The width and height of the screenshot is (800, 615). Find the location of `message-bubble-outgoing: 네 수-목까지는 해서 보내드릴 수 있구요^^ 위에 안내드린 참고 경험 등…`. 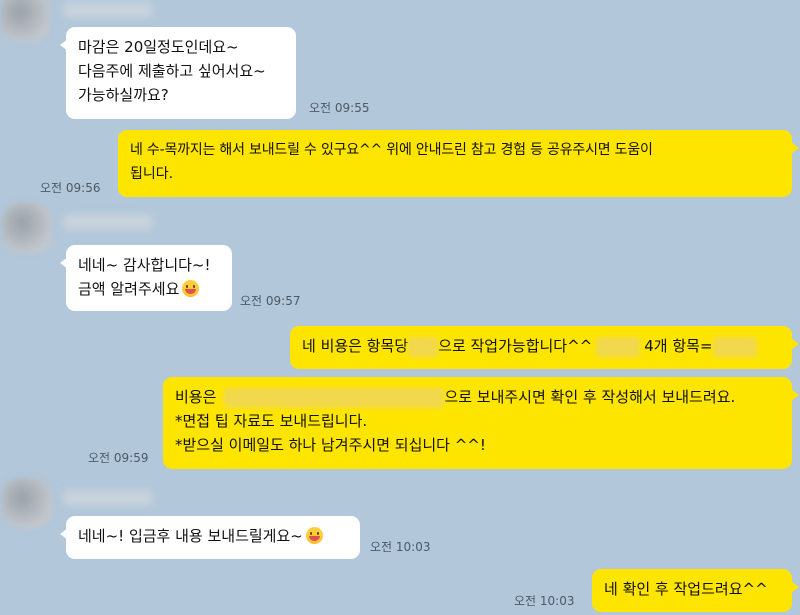

message-bubble-outgoing: 네 수-목까지는 해서 보내드릴 수 있구요^^ 위에 안내드린 참고 경험 등… is located at coordinates (458, 163).